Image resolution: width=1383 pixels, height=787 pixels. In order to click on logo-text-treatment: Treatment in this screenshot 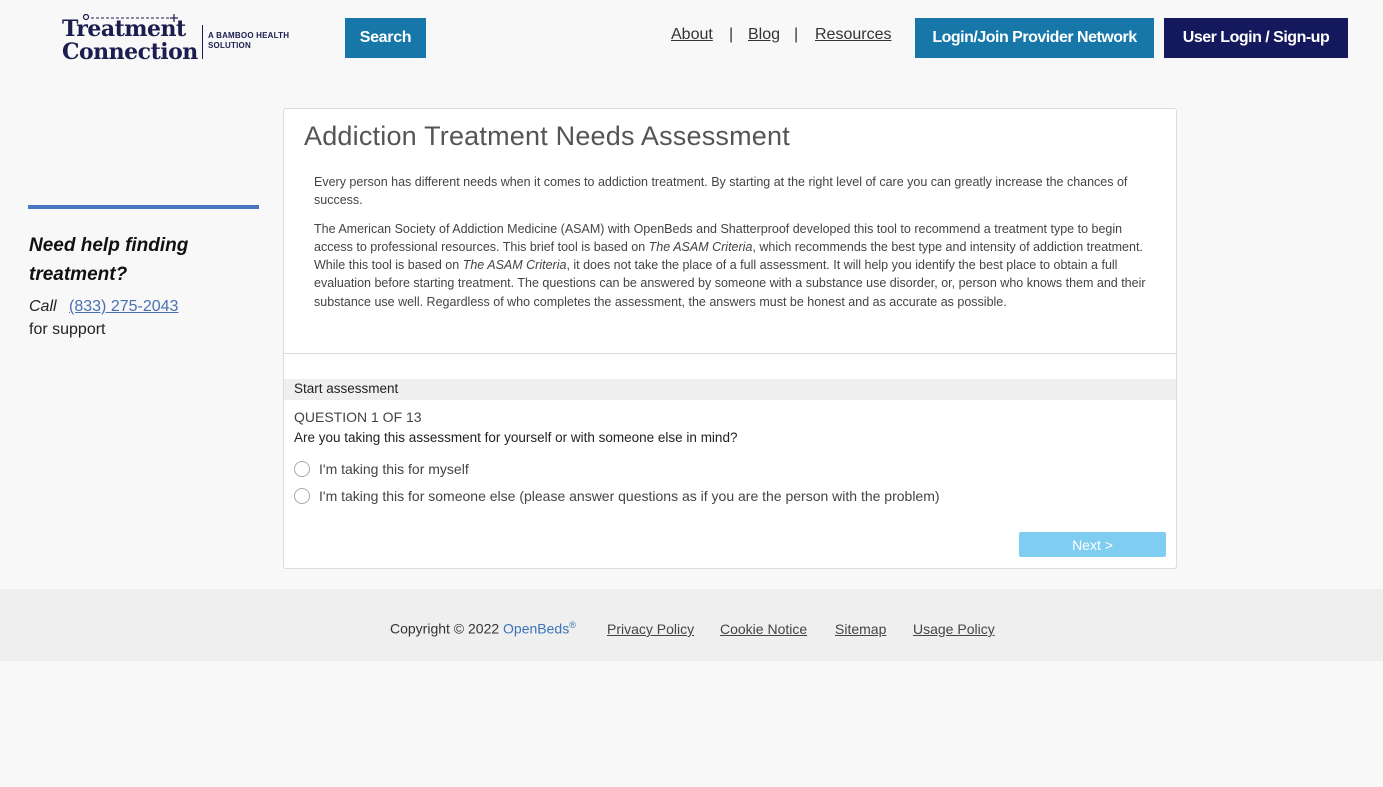, I will do `click(124, 29)`.